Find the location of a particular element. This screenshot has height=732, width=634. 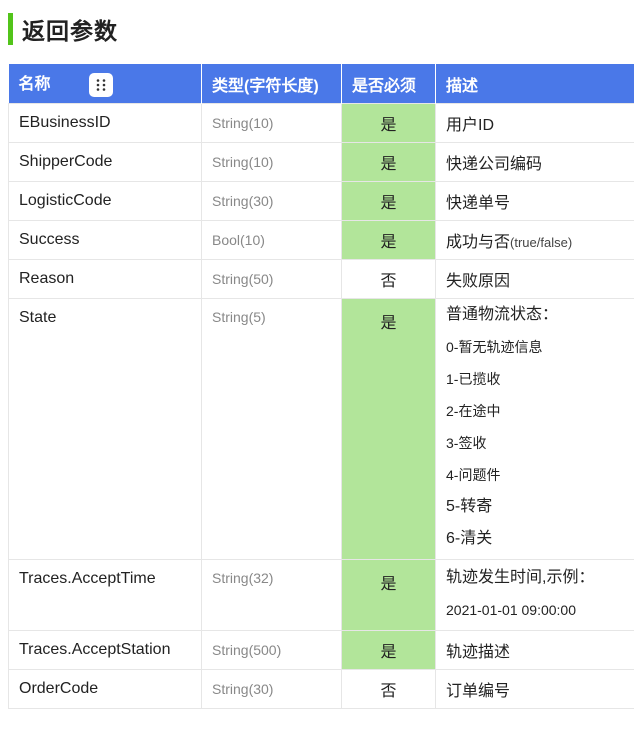

description-suffix: (true/false) is located at coordinates (541, 242).